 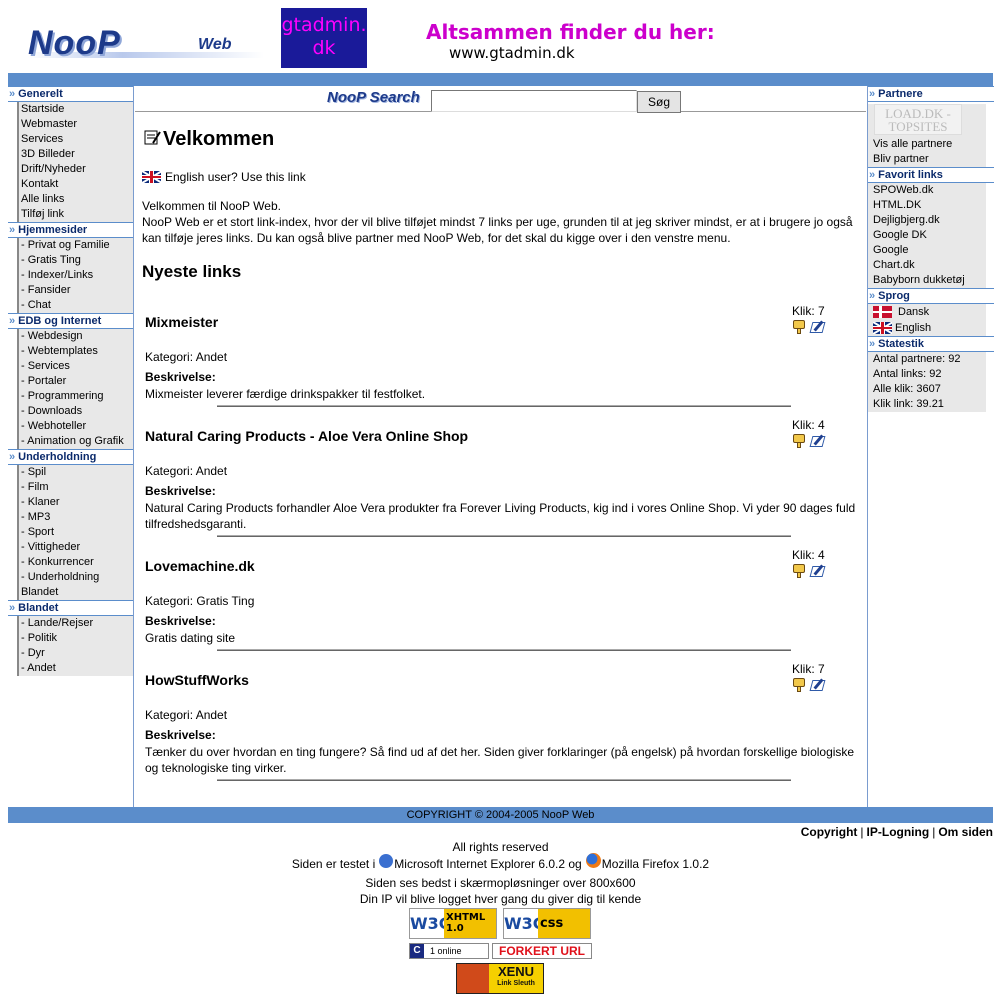 I want to click on menu-item: Blandet, so click(x=76, y=592).